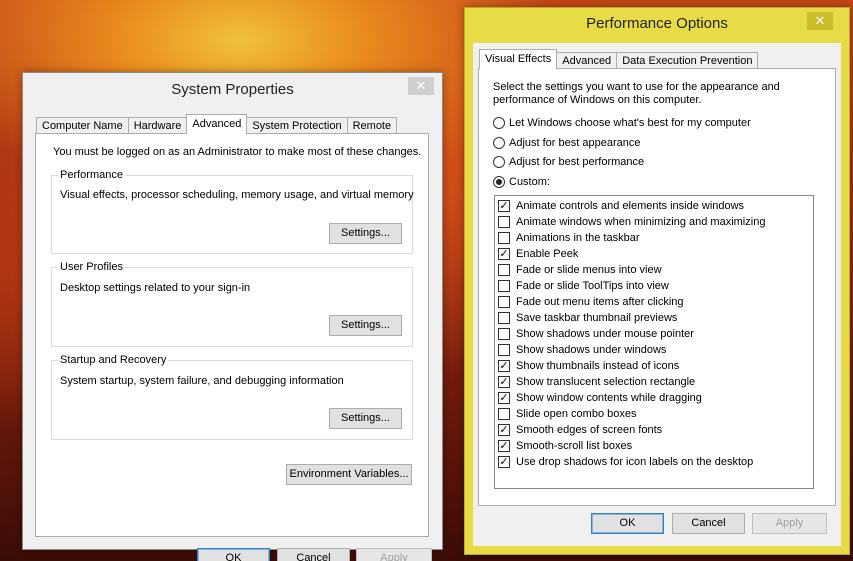  What do you see at coordinates (592, 286) in the screenshot?
I see `effect-label: Fade or slide ToolTips into view` at bounding box center [592, 286].